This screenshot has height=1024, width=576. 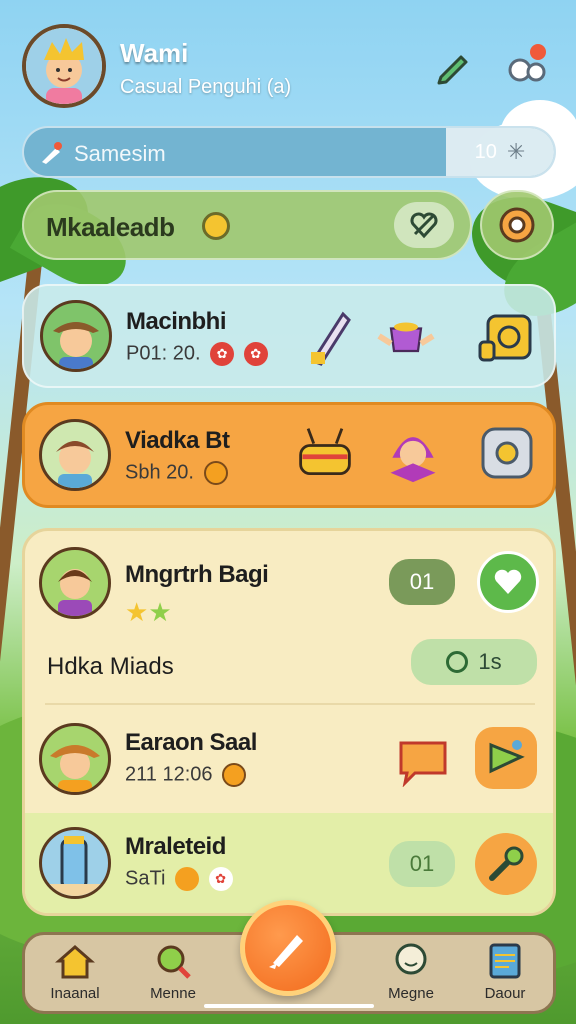 What do you see at coordinates (485, 151) in the screenshot?
I see `search-counter-value: 10` at bounding box center [485, 151].